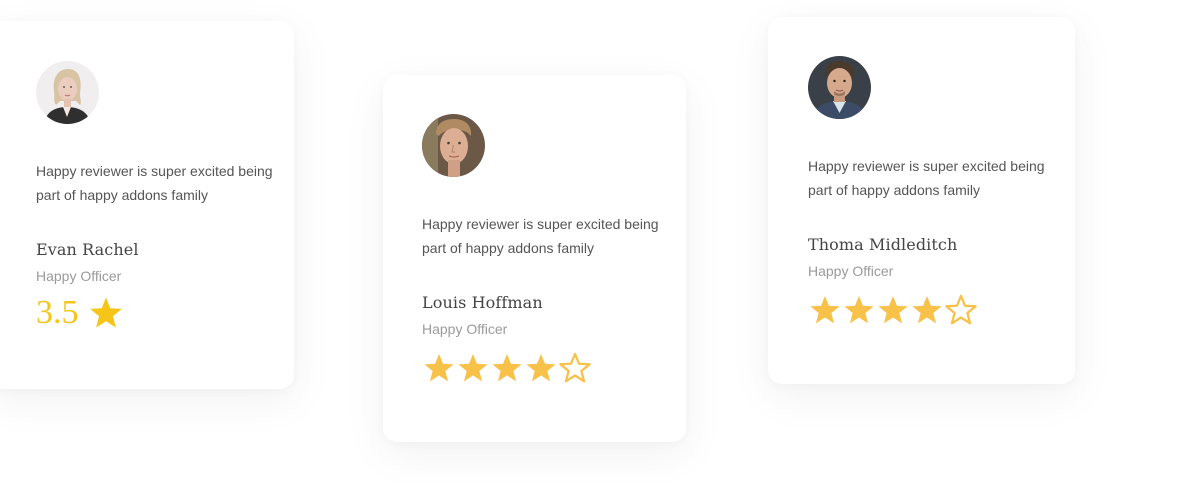  Describe the element at coordinates (105, 312) in the screenshot. I see `star-icon` at that location.